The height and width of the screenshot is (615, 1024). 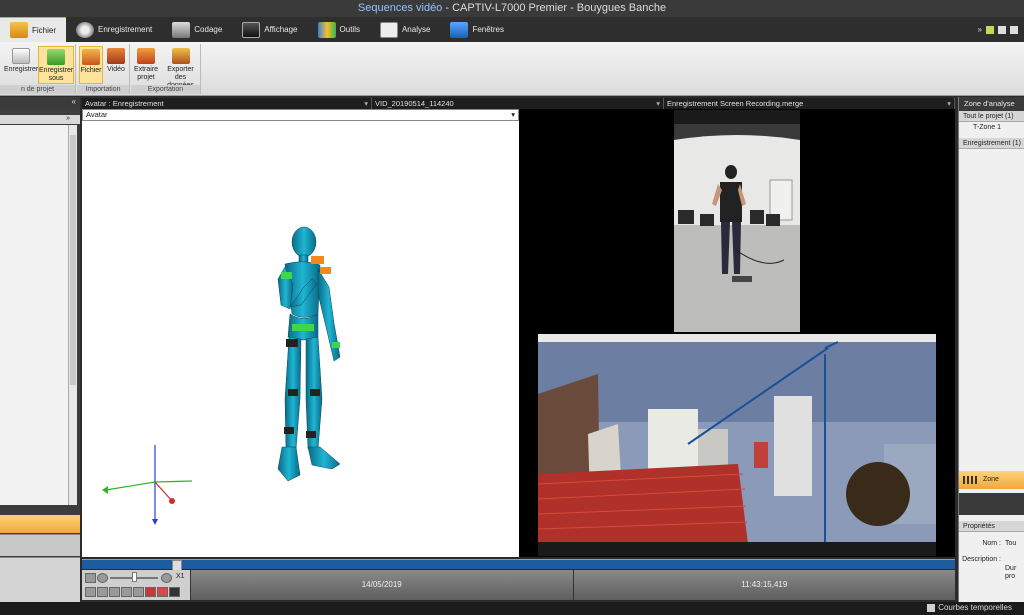 I want to click on tab-enregistrement: Enregistrement, so click(x=114, y=29).